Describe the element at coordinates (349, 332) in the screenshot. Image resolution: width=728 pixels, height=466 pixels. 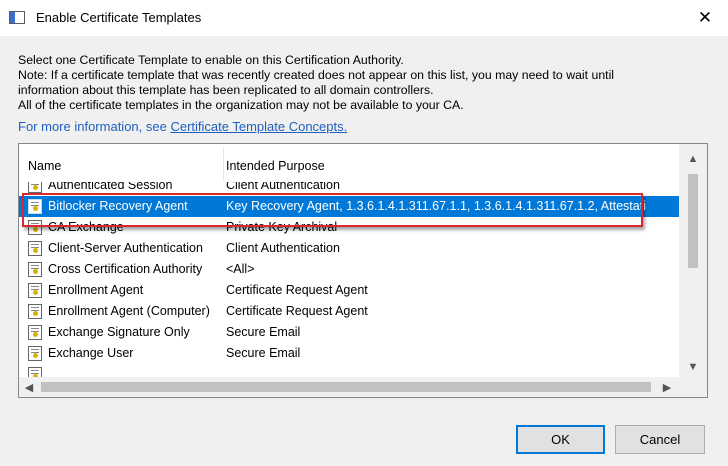
I see `list-item-exchange-signature-only: Exchange Signature Only Secure Email` at that location.